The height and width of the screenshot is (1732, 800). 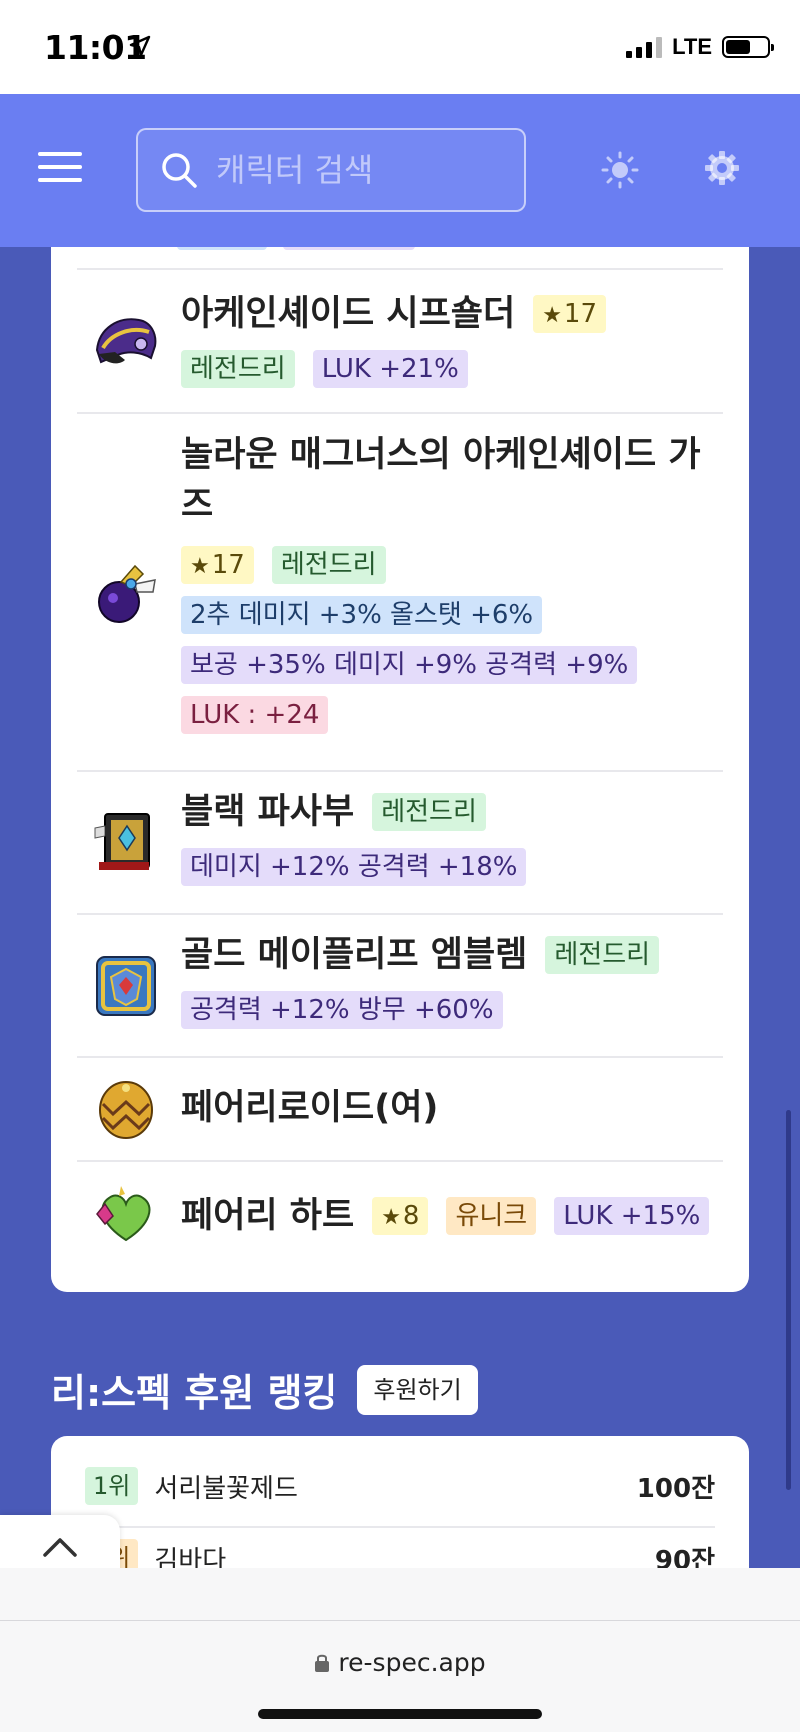 I want to click on network-label: LTE, so click(x=692, y=46).